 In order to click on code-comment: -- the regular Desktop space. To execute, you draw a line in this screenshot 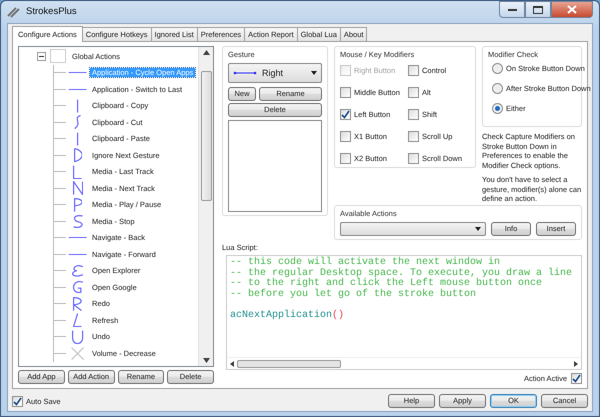, I will do `click(401, 273)`.